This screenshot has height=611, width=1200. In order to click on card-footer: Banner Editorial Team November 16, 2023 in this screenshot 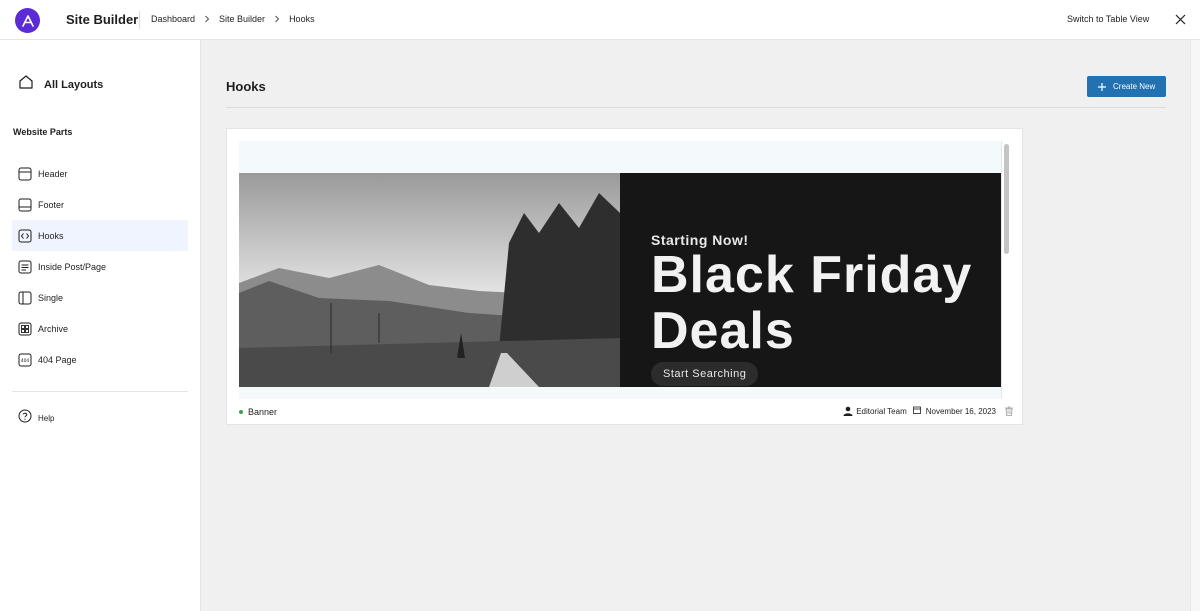, I will do `click(626, 412)`.